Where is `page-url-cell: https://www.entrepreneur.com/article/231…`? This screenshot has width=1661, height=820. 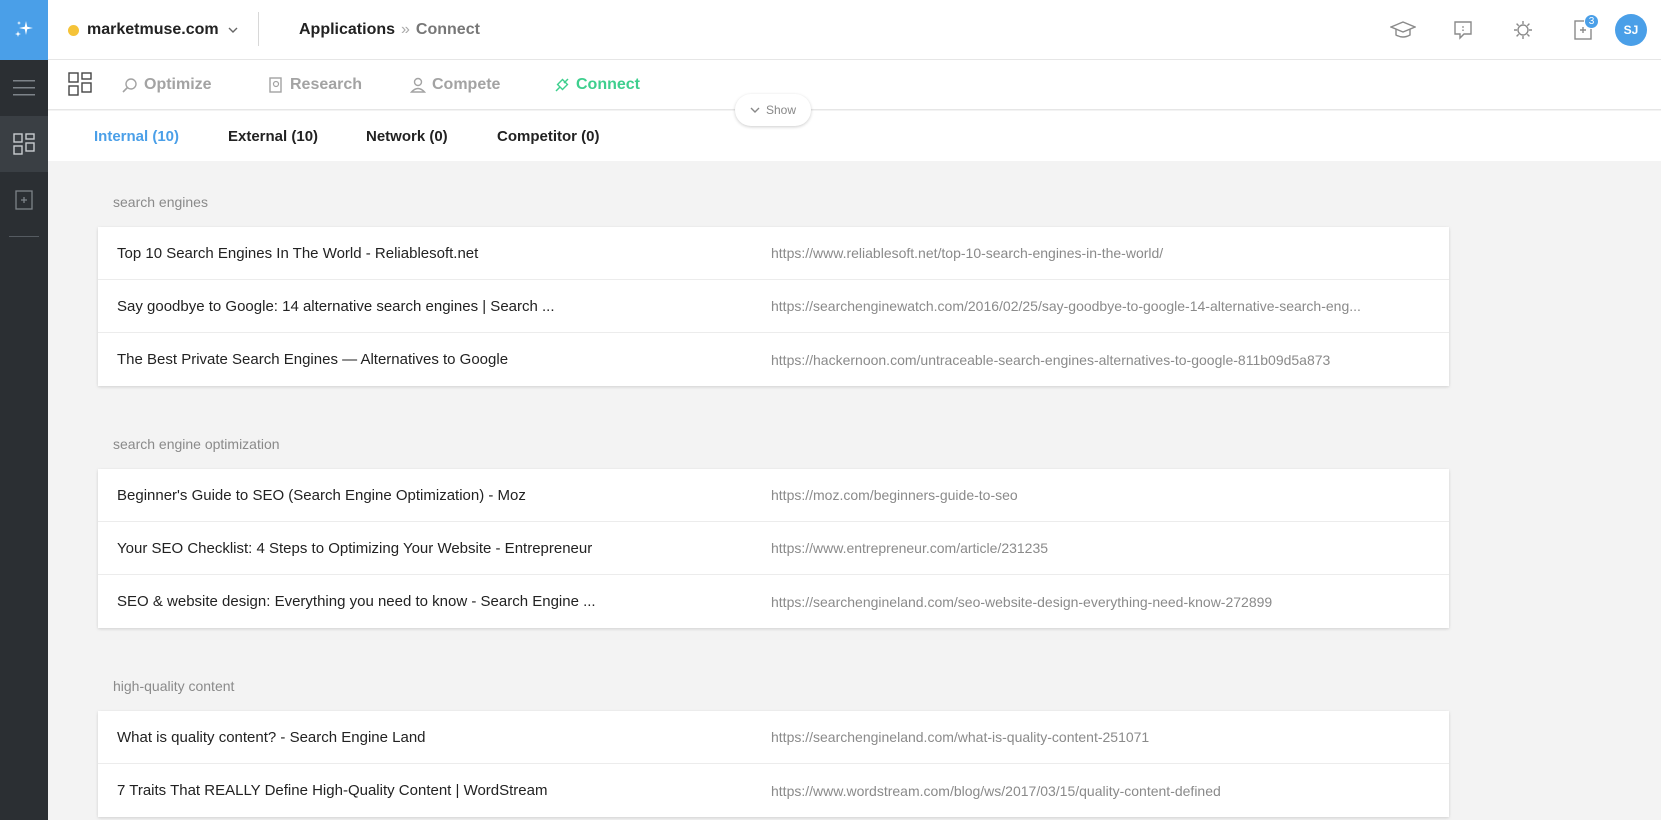
page-url-cell: https://www.entrepreneur.com/article/231… is located at coordinates (1110, 548).